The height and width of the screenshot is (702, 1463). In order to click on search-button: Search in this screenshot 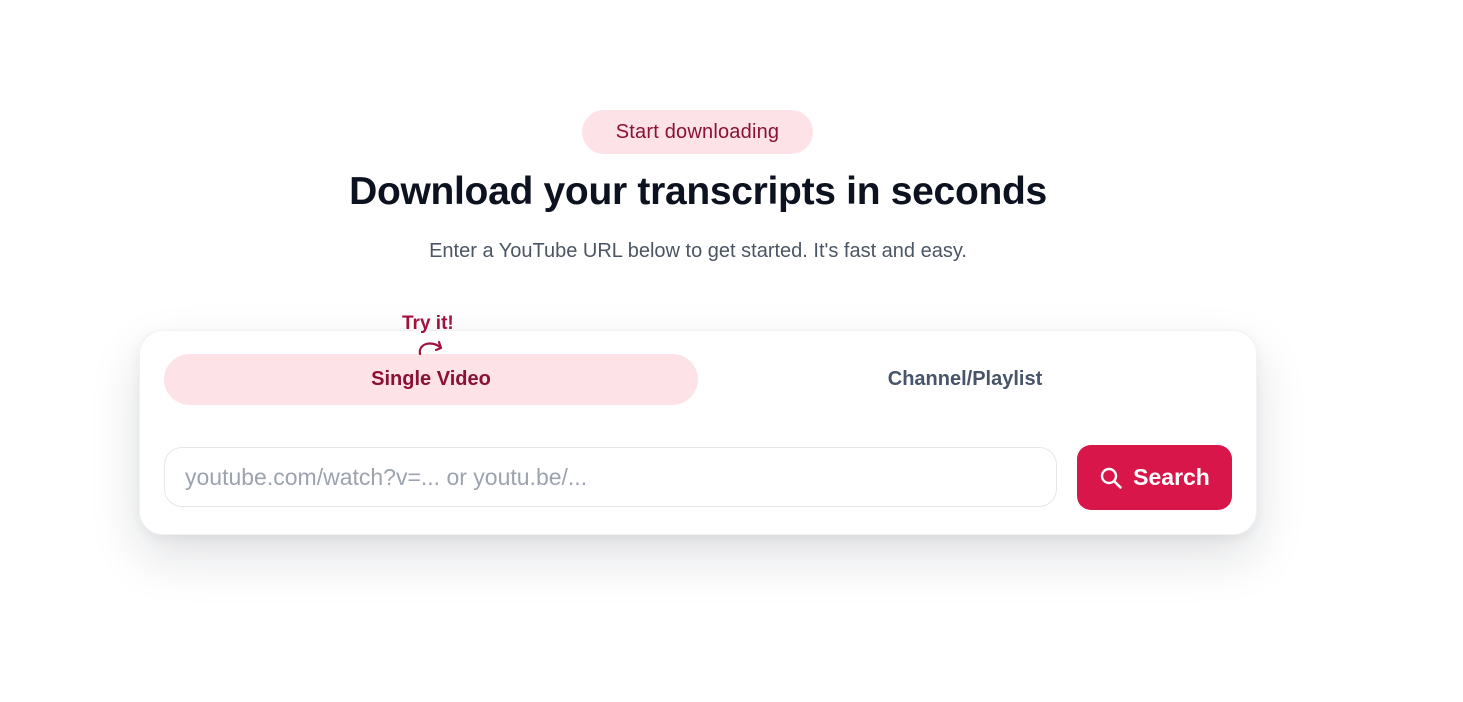, I will do `click(1154, 477)`.